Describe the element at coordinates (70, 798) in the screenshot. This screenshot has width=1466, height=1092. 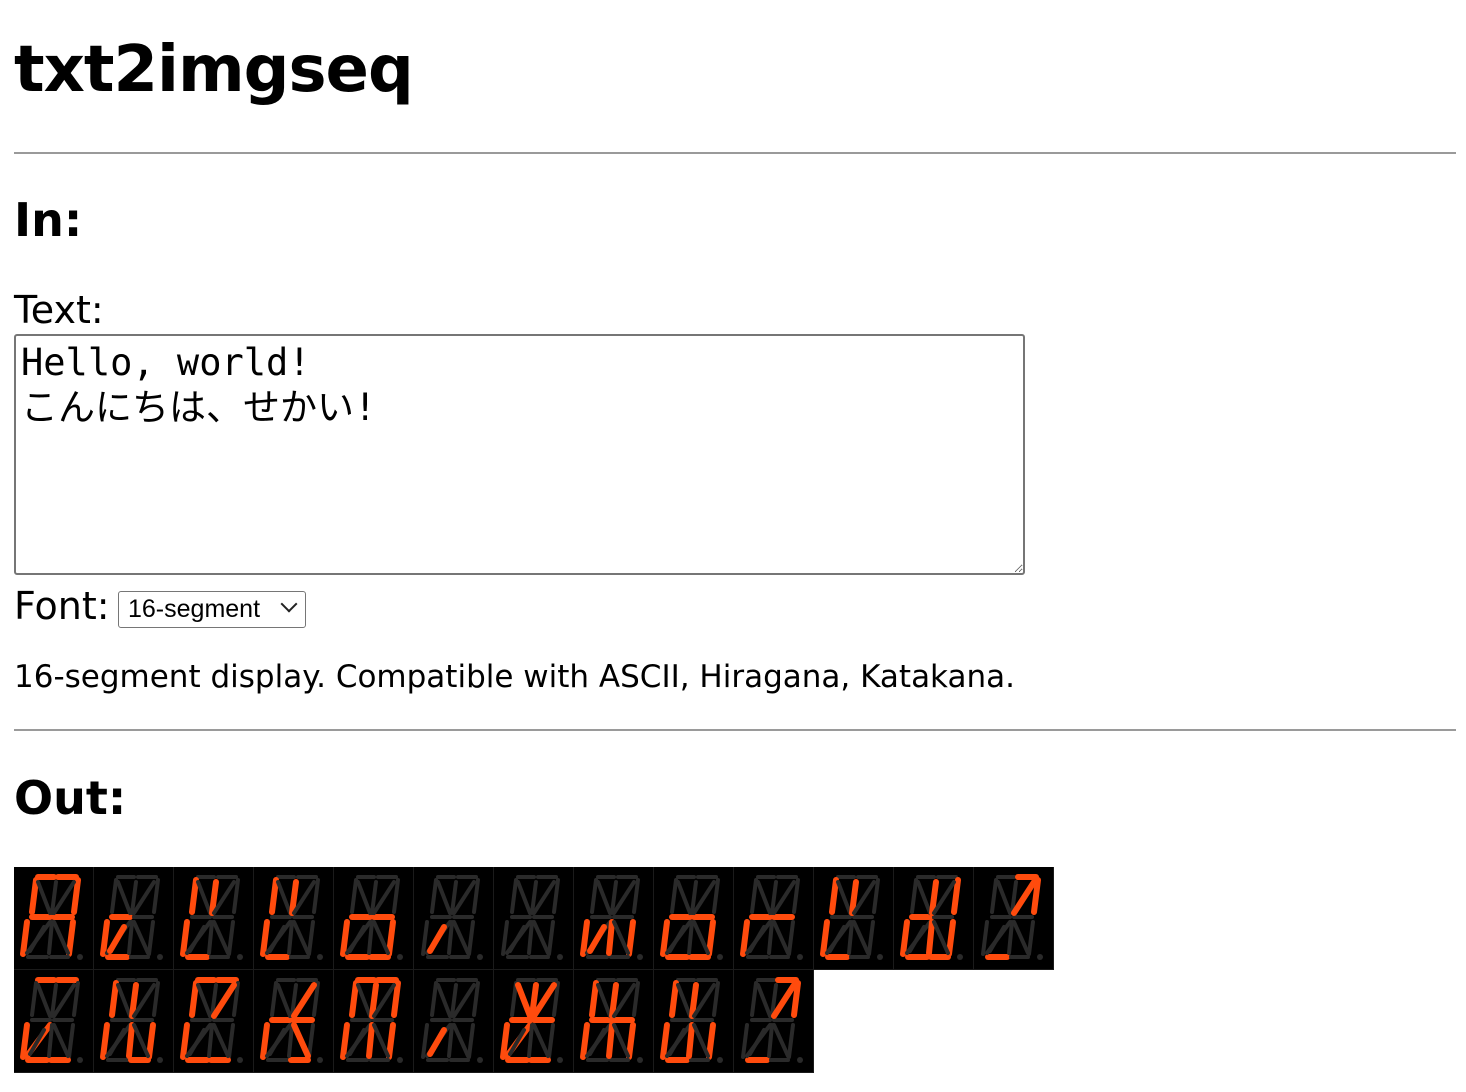
I see `output-heading: Out:` at that location.